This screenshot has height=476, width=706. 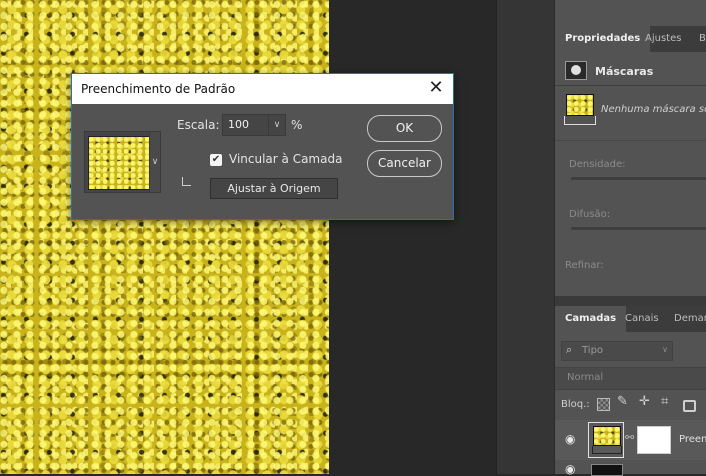 What do you see at coordinates (570, 439) in the screenshot?
I see `visibility-eye-icon: ◉` at bounding box center [570, 439].